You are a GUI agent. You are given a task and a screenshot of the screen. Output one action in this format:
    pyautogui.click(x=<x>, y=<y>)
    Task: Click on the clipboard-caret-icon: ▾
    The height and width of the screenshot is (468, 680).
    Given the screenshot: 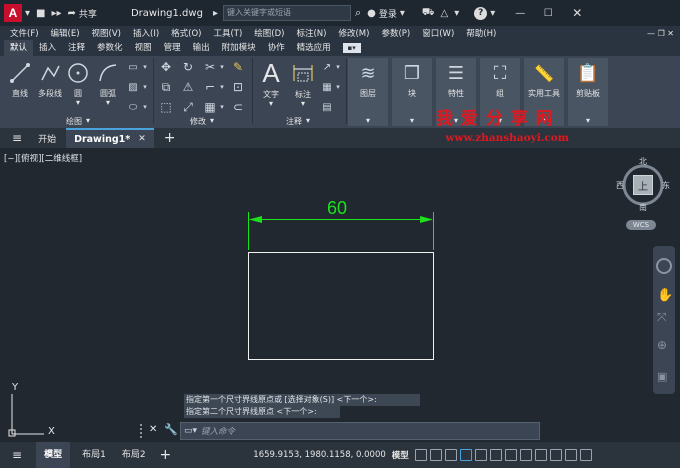 What is the action you would take?
    pyautogui.click(x=588, y=120)
    